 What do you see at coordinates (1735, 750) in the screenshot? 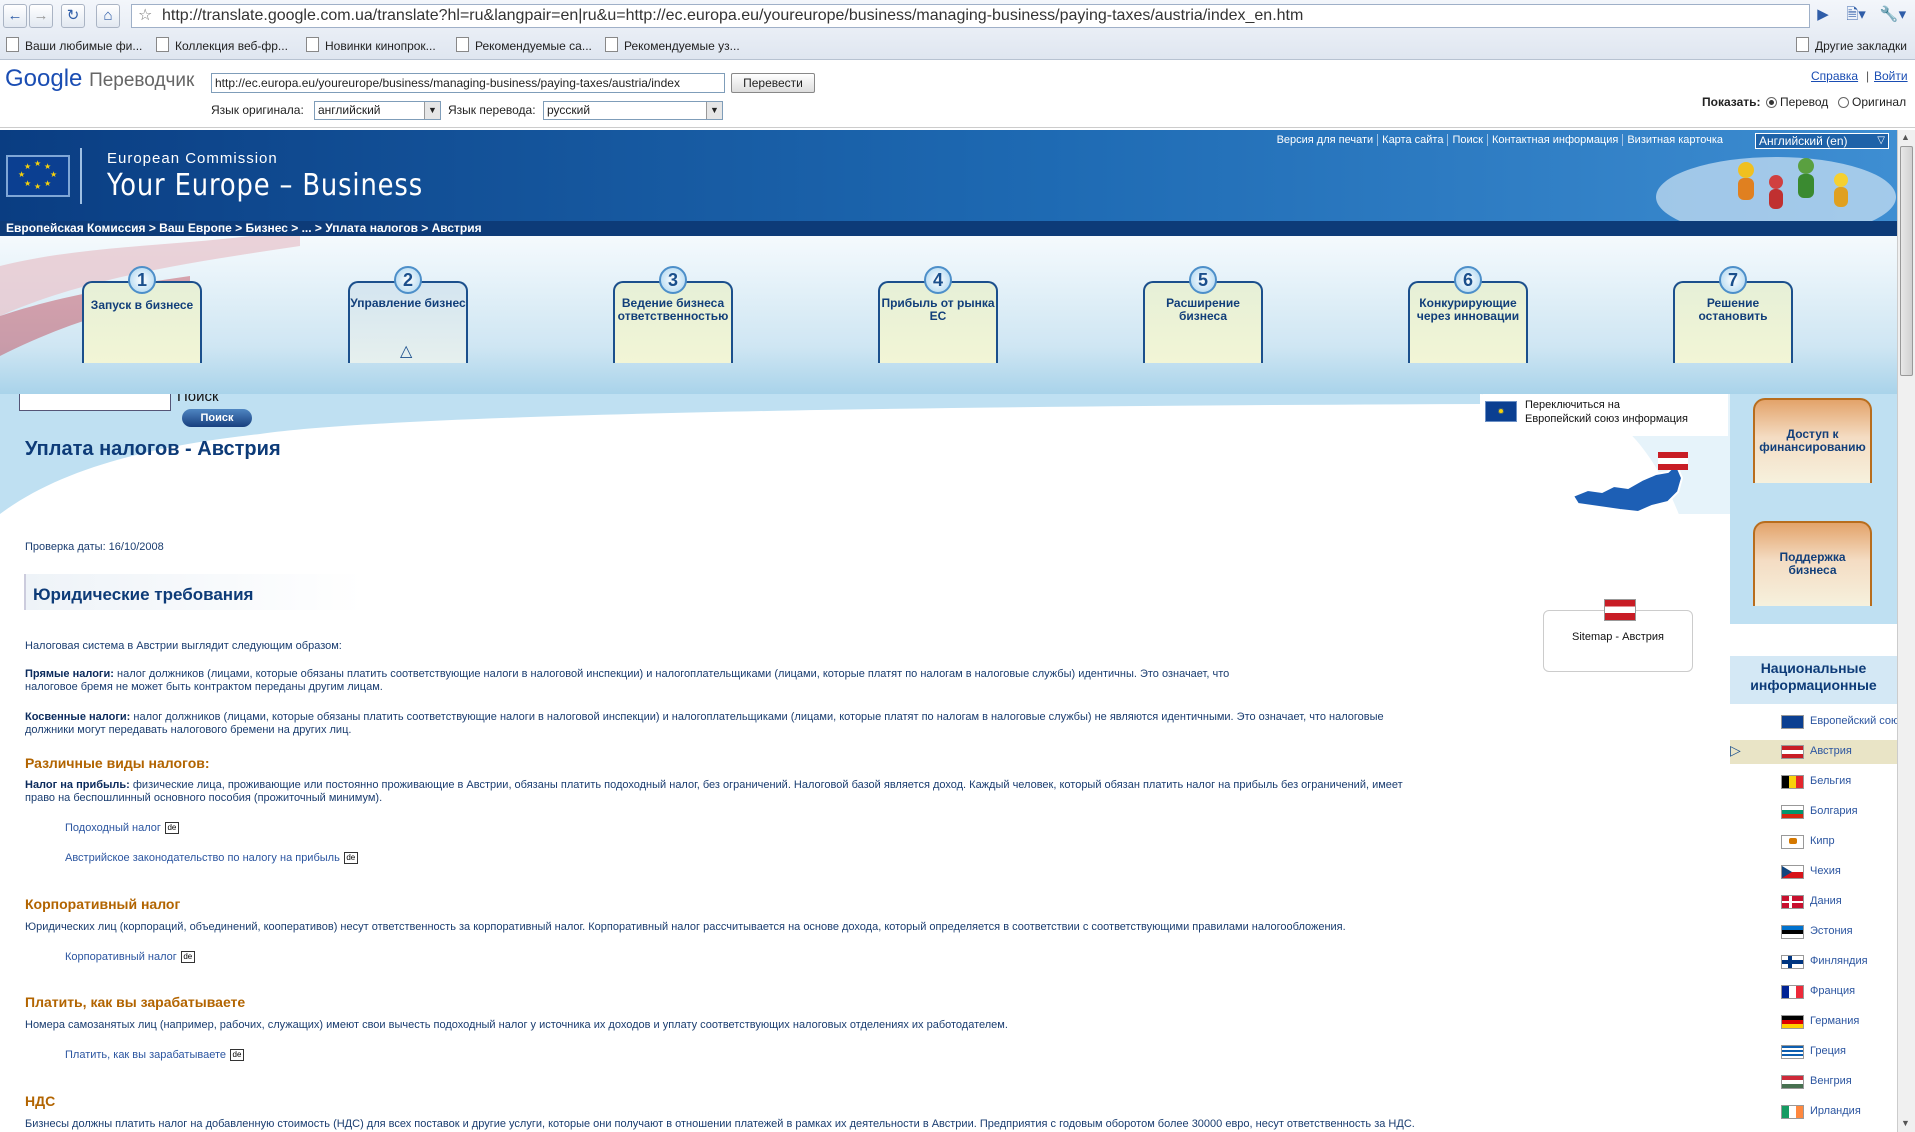
I see `selected-country-marker-icon: ▷` at bounding box center [1735, 750].